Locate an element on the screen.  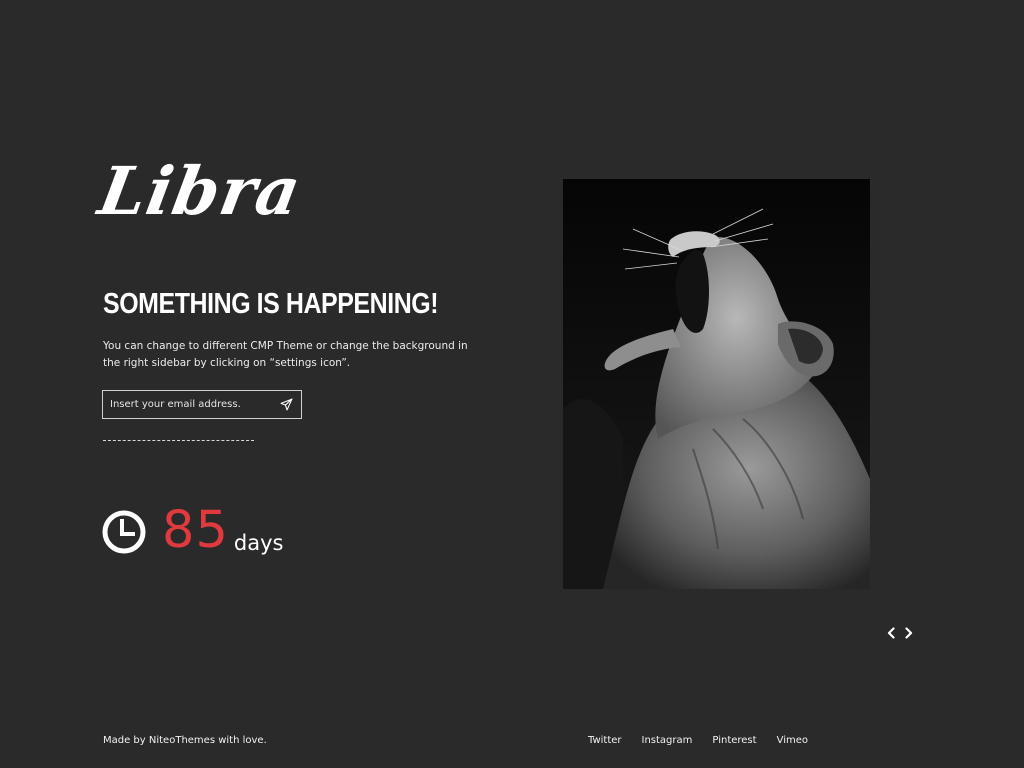
social-link-pinterest: Pinterest is located at coordinates (734, 740).